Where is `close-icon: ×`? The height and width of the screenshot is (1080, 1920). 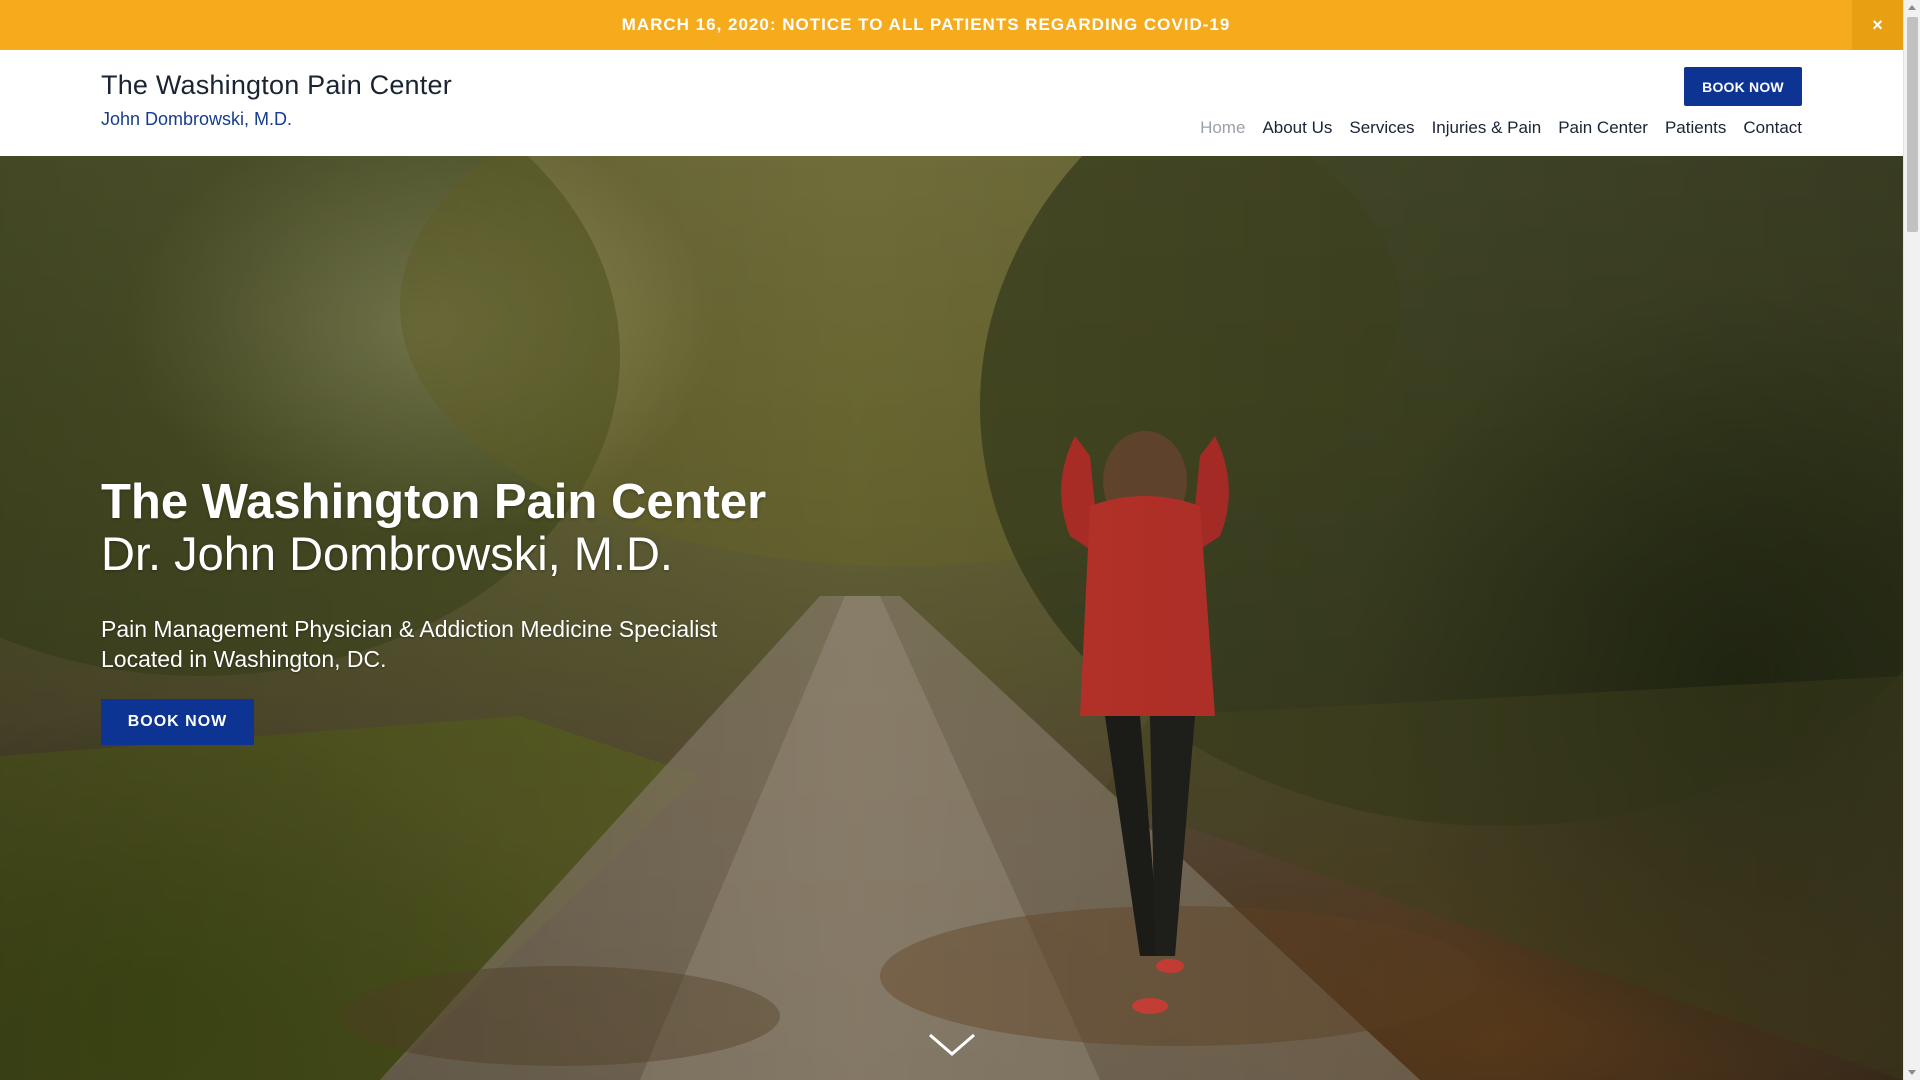
close-icon: × is located at coordinates (1877, 24).